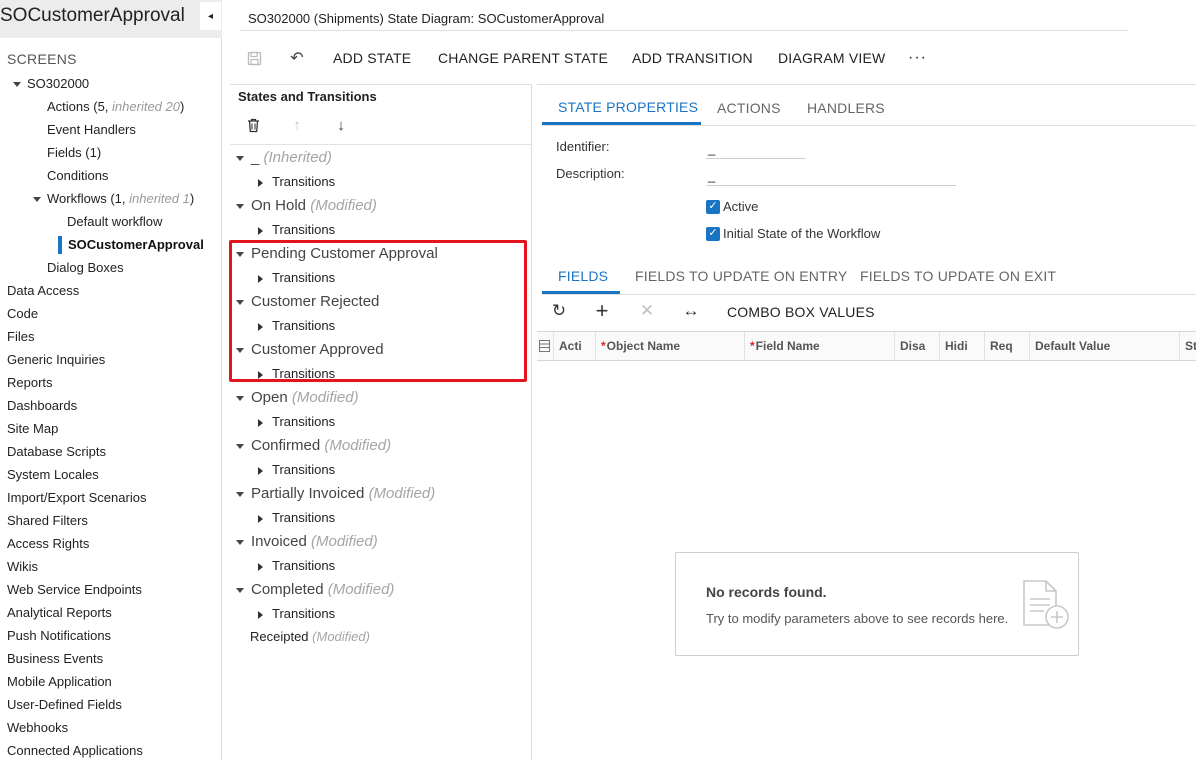 This screenshot has height=760, width=1196. Describe the element at coordinates (335, 493) in the screenshot. I see `state-row: Partially Invoiced (Modified)` at that location.